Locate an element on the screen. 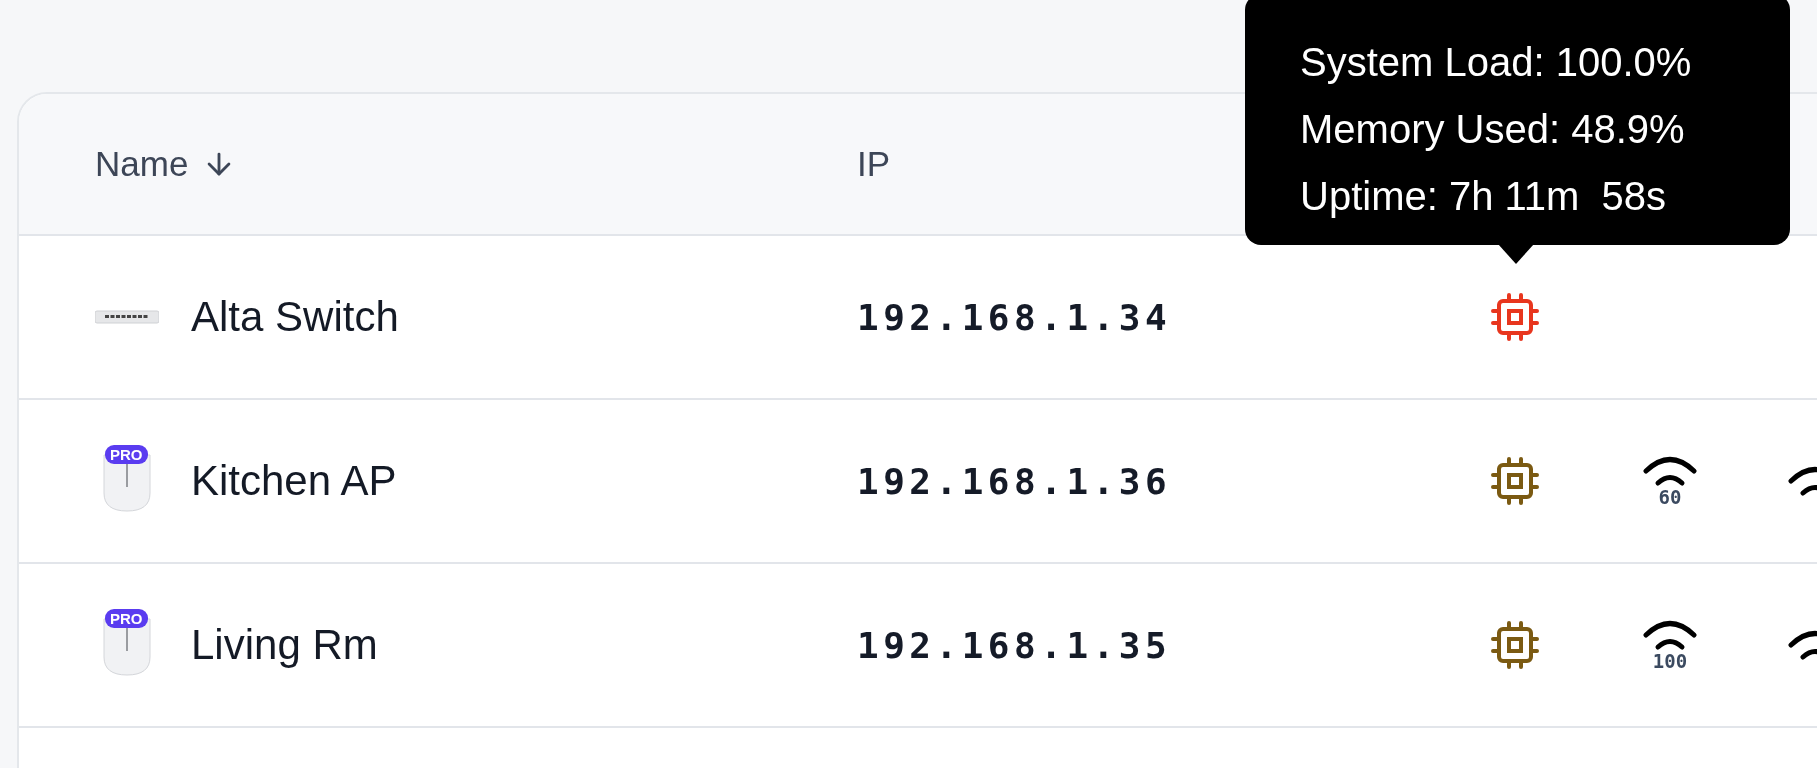  device-name: Alta Switch is located at coordinates (295, 317).